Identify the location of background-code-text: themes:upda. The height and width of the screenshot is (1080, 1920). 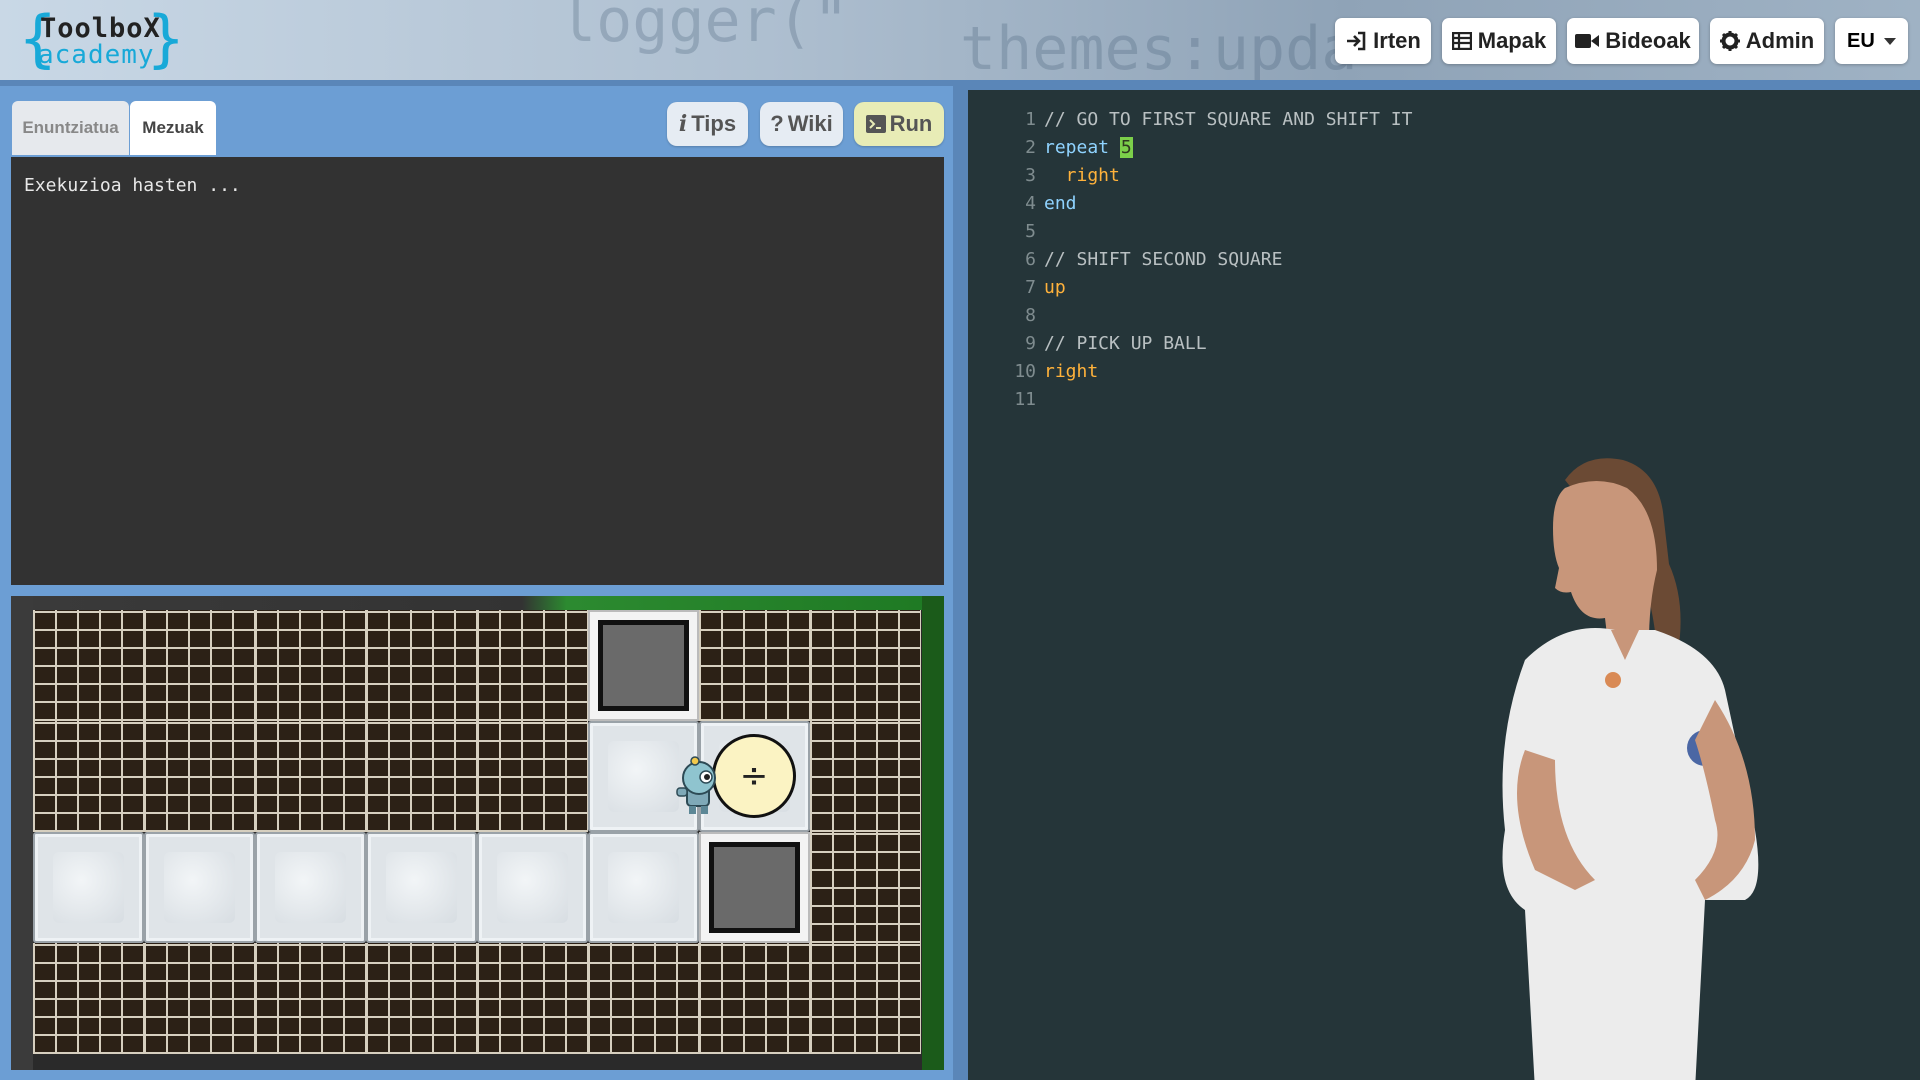
(1159, 47).